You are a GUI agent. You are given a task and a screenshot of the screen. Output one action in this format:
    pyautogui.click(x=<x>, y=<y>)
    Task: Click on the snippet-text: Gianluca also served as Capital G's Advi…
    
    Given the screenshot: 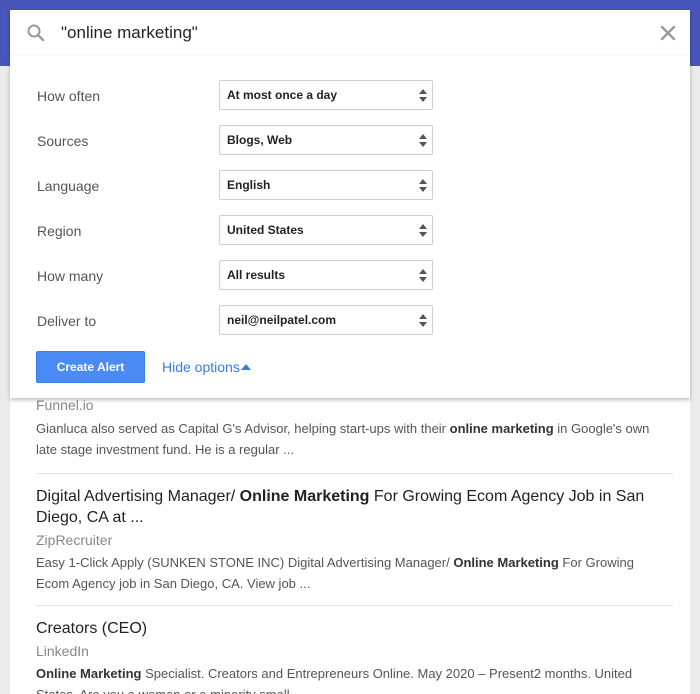 What is the action you would take?
    pyautogui.click(x=243, y=428)
    